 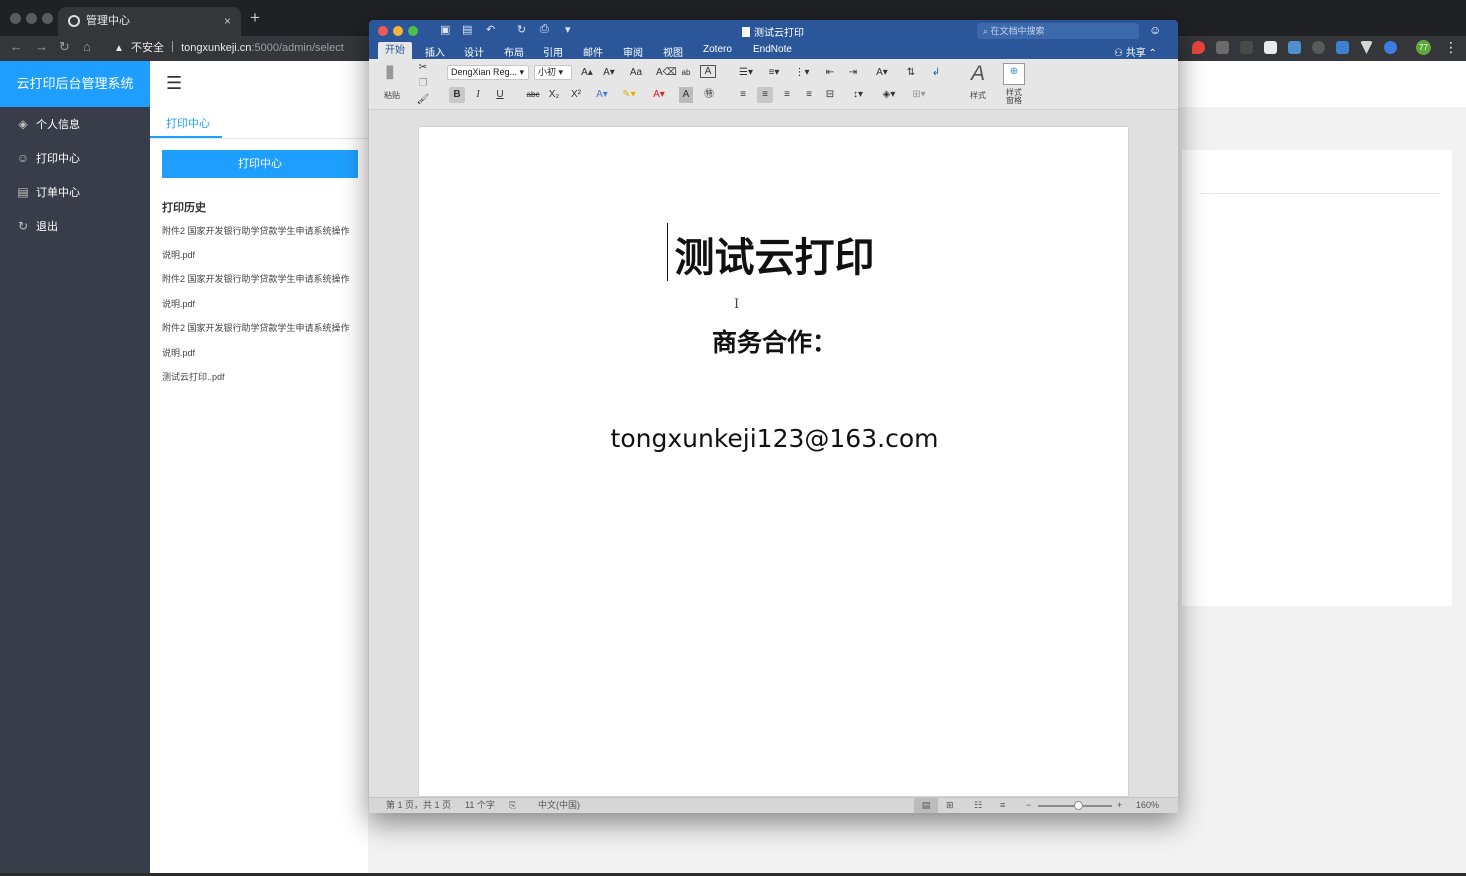 What do you see at coordinates (1135, 51) in the screenshot?
I see `share-button: ⚇ 共享 ⌃` at bounding box center [1135, 51].